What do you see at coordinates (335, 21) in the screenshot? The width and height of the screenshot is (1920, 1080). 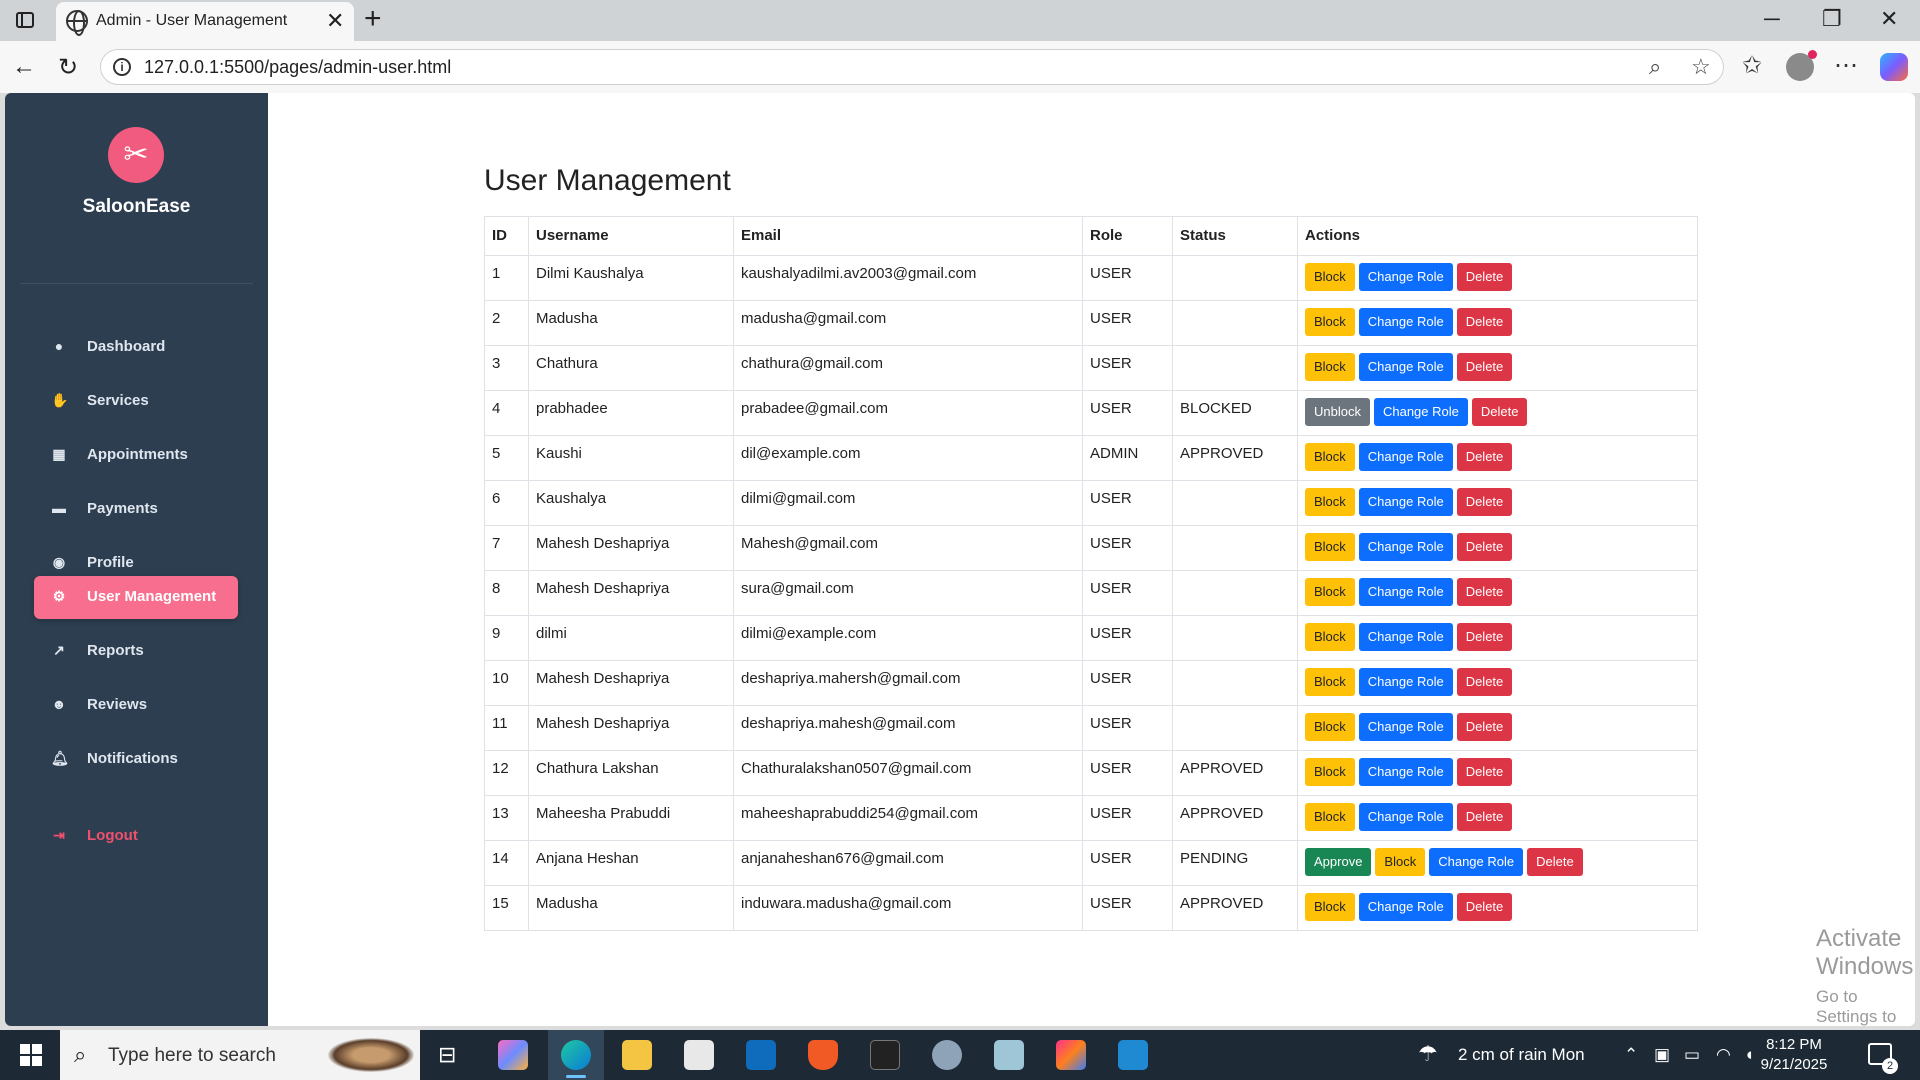 I see `tab-close-icon: ✕` at bounding box center [335, 21].